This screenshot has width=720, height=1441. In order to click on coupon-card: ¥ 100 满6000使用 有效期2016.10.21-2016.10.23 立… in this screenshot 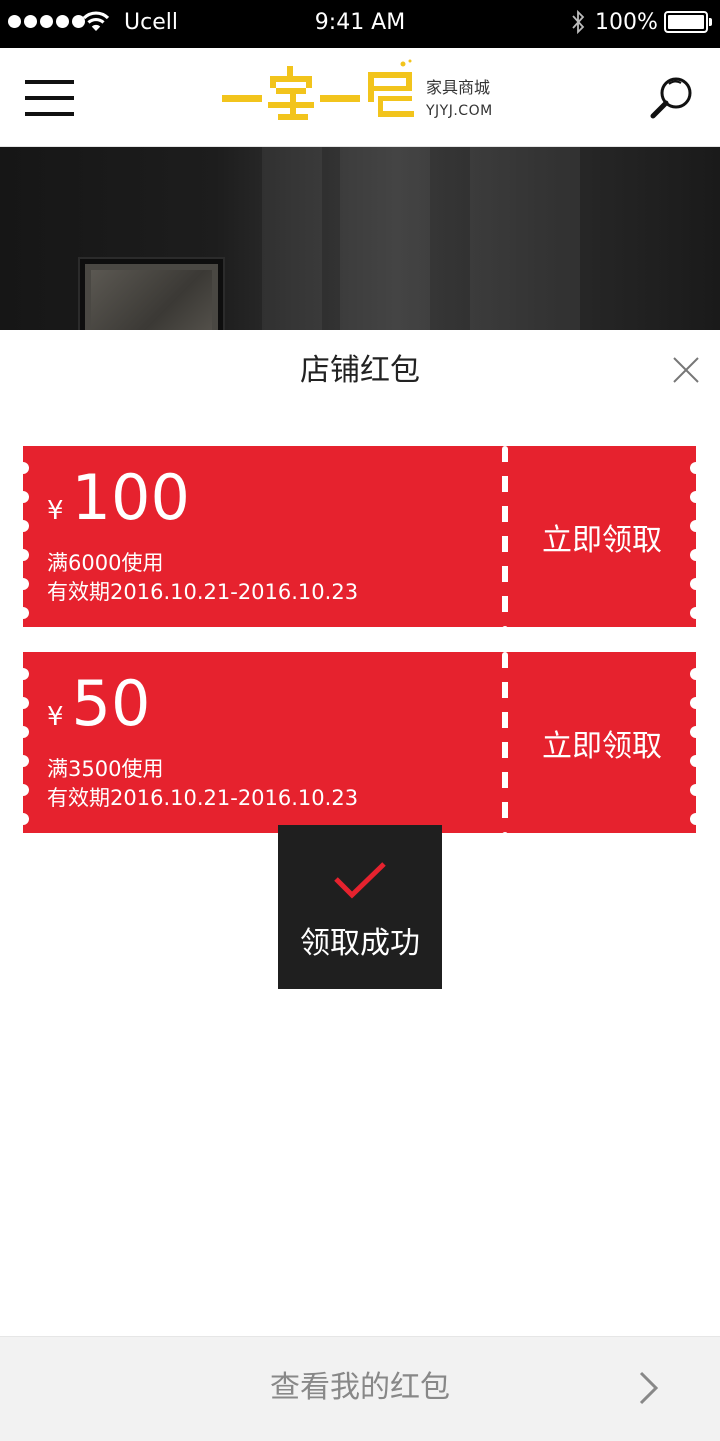, I will do `click(359, 536)`.